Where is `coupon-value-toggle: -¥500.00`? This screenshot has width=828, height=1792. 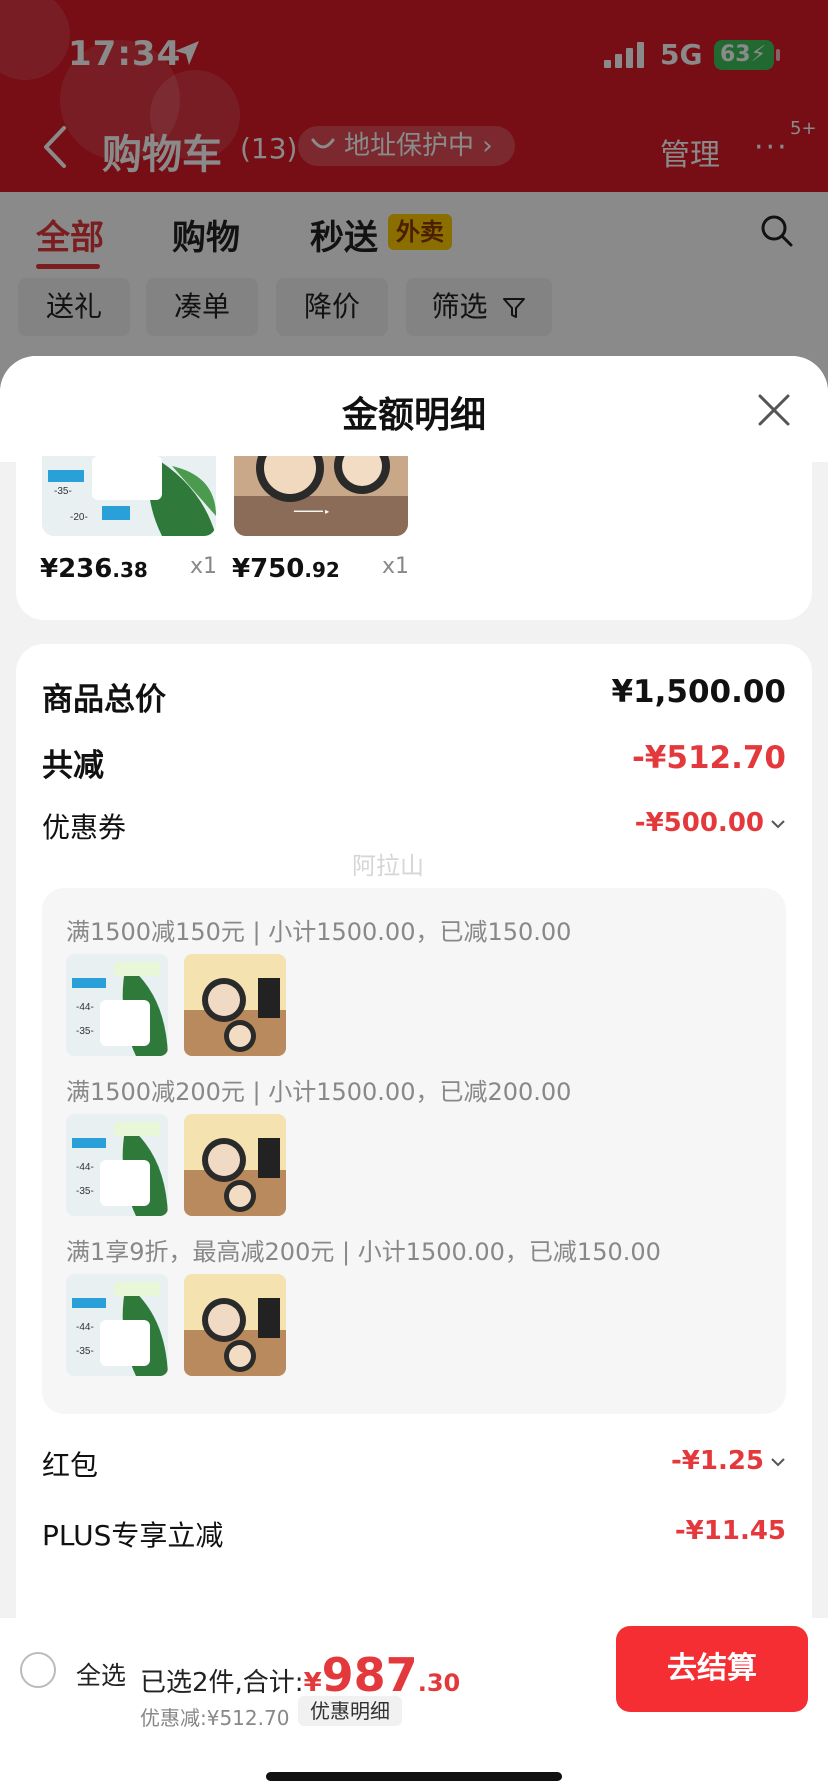 coupon-value-toggle: -¥500.00 is located at coordinates (710, 823).